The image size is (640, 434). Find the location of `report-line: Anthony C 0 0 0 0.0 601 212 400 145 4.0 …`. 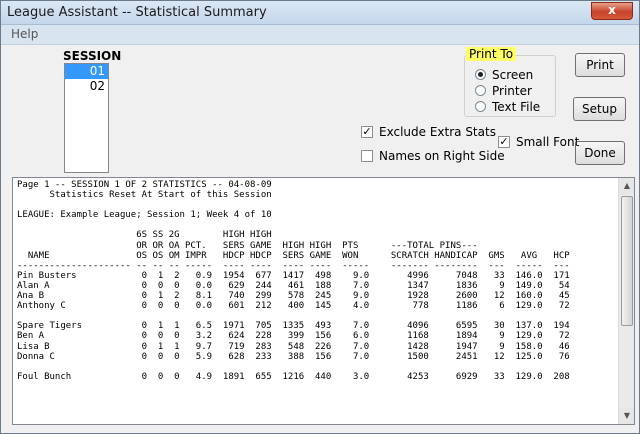

report-line: Anthony C 0 0 0 0.0 601 212 400 145 4.0 … is located at coordinates (293, 306).